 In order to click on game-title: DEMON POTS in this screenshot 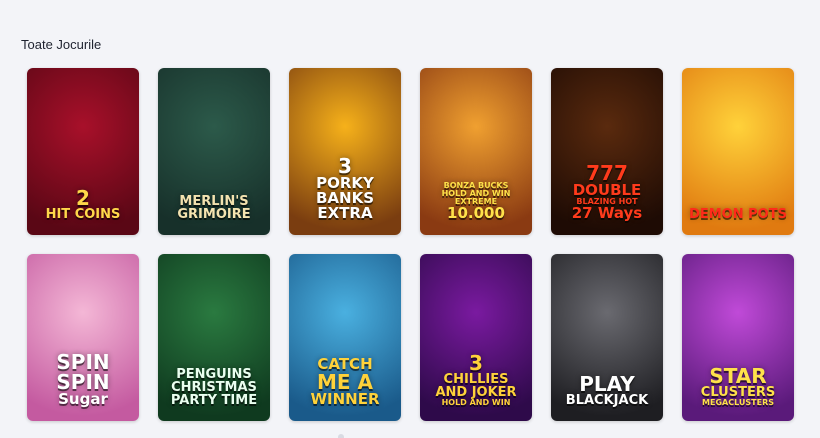, I will do `click(738, 214)`.